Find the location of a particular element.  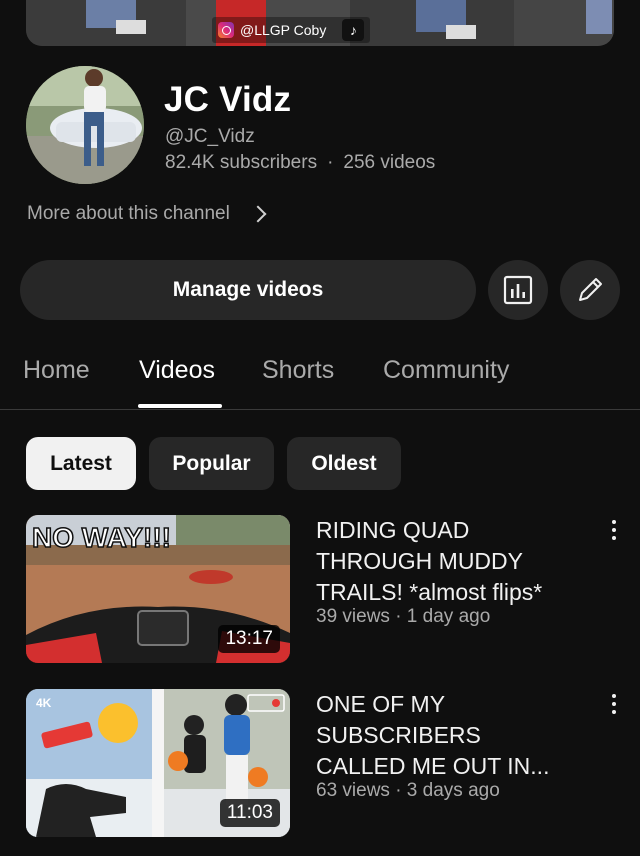

thumbnail-caption: NO WAY!!! is located at coordinates (101, 537).